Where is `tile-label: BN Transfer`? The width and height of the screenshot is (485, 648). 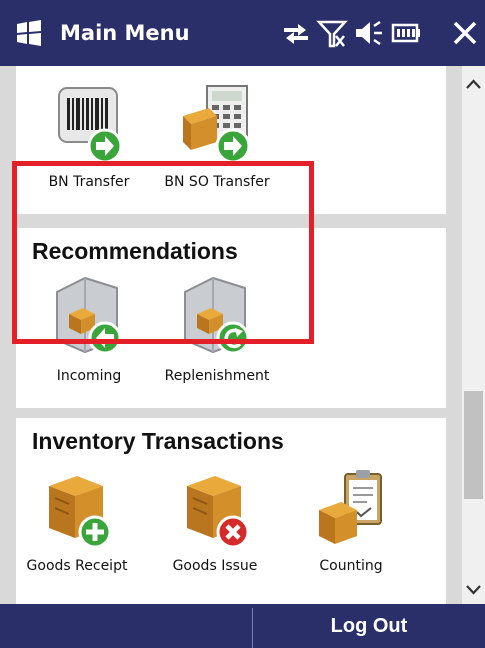 tile-label: BN Transfer is located at coordinates (89, 182).